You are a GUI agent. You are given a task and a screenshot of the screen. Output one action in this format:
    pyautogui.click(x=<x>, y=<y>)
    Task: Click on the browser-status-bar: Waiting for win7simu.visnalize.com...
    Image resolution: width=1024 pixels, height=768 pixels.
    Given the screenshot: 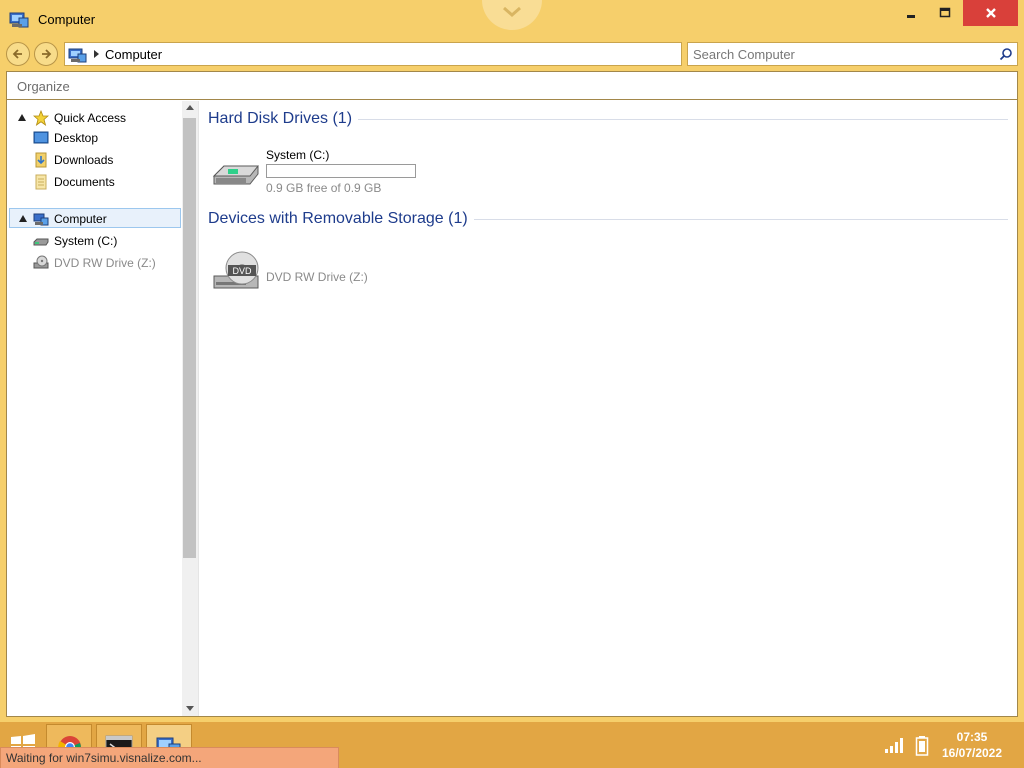 What is the action you would take?
    pyautogui.click(x=169, y=757)
    